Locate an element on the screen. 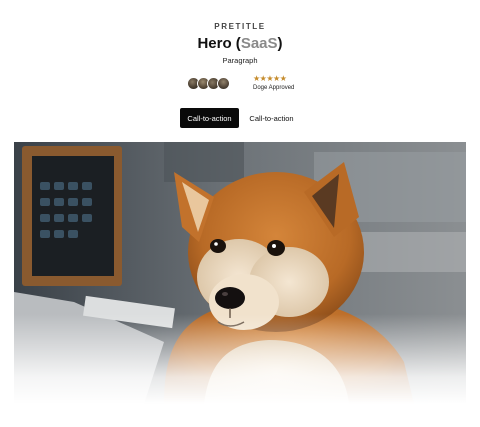  social-proof: ★★★★★ Doge Approved is located at coordinates (247, 84).